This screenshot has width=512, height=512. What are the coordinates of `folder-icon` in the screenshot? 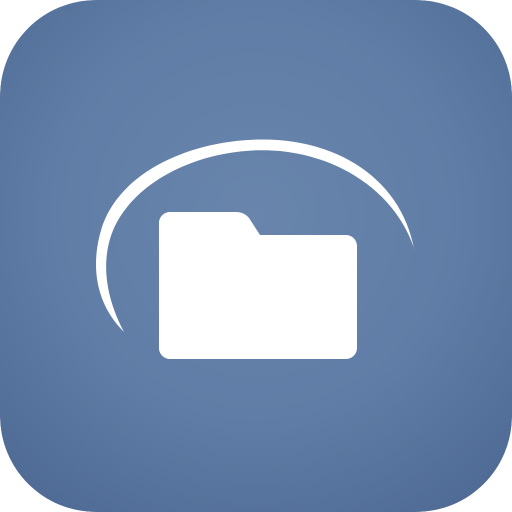 It's located at (258, 285).